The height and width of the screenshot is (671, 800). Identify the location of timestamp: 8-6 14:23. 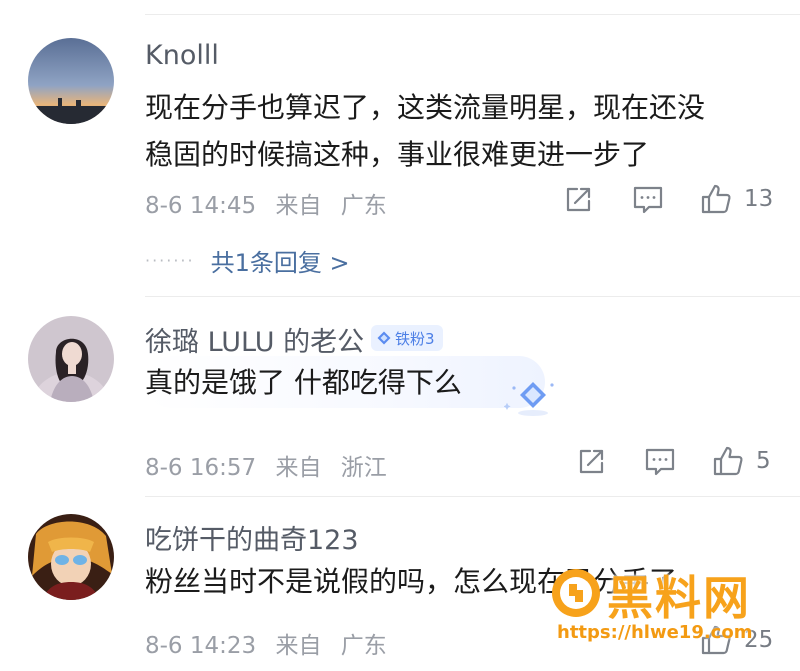
(201, 646).